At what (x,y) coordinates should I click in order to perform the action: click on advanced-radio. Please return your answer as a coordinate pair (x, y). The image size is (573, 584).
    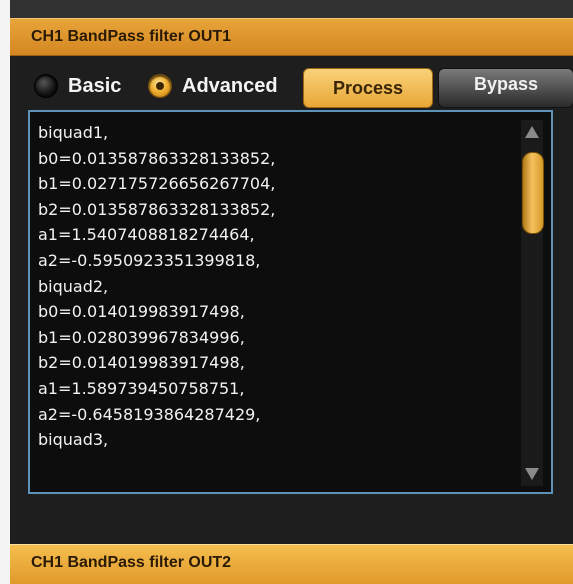
    Looking at the image, I should click on (160, 86).